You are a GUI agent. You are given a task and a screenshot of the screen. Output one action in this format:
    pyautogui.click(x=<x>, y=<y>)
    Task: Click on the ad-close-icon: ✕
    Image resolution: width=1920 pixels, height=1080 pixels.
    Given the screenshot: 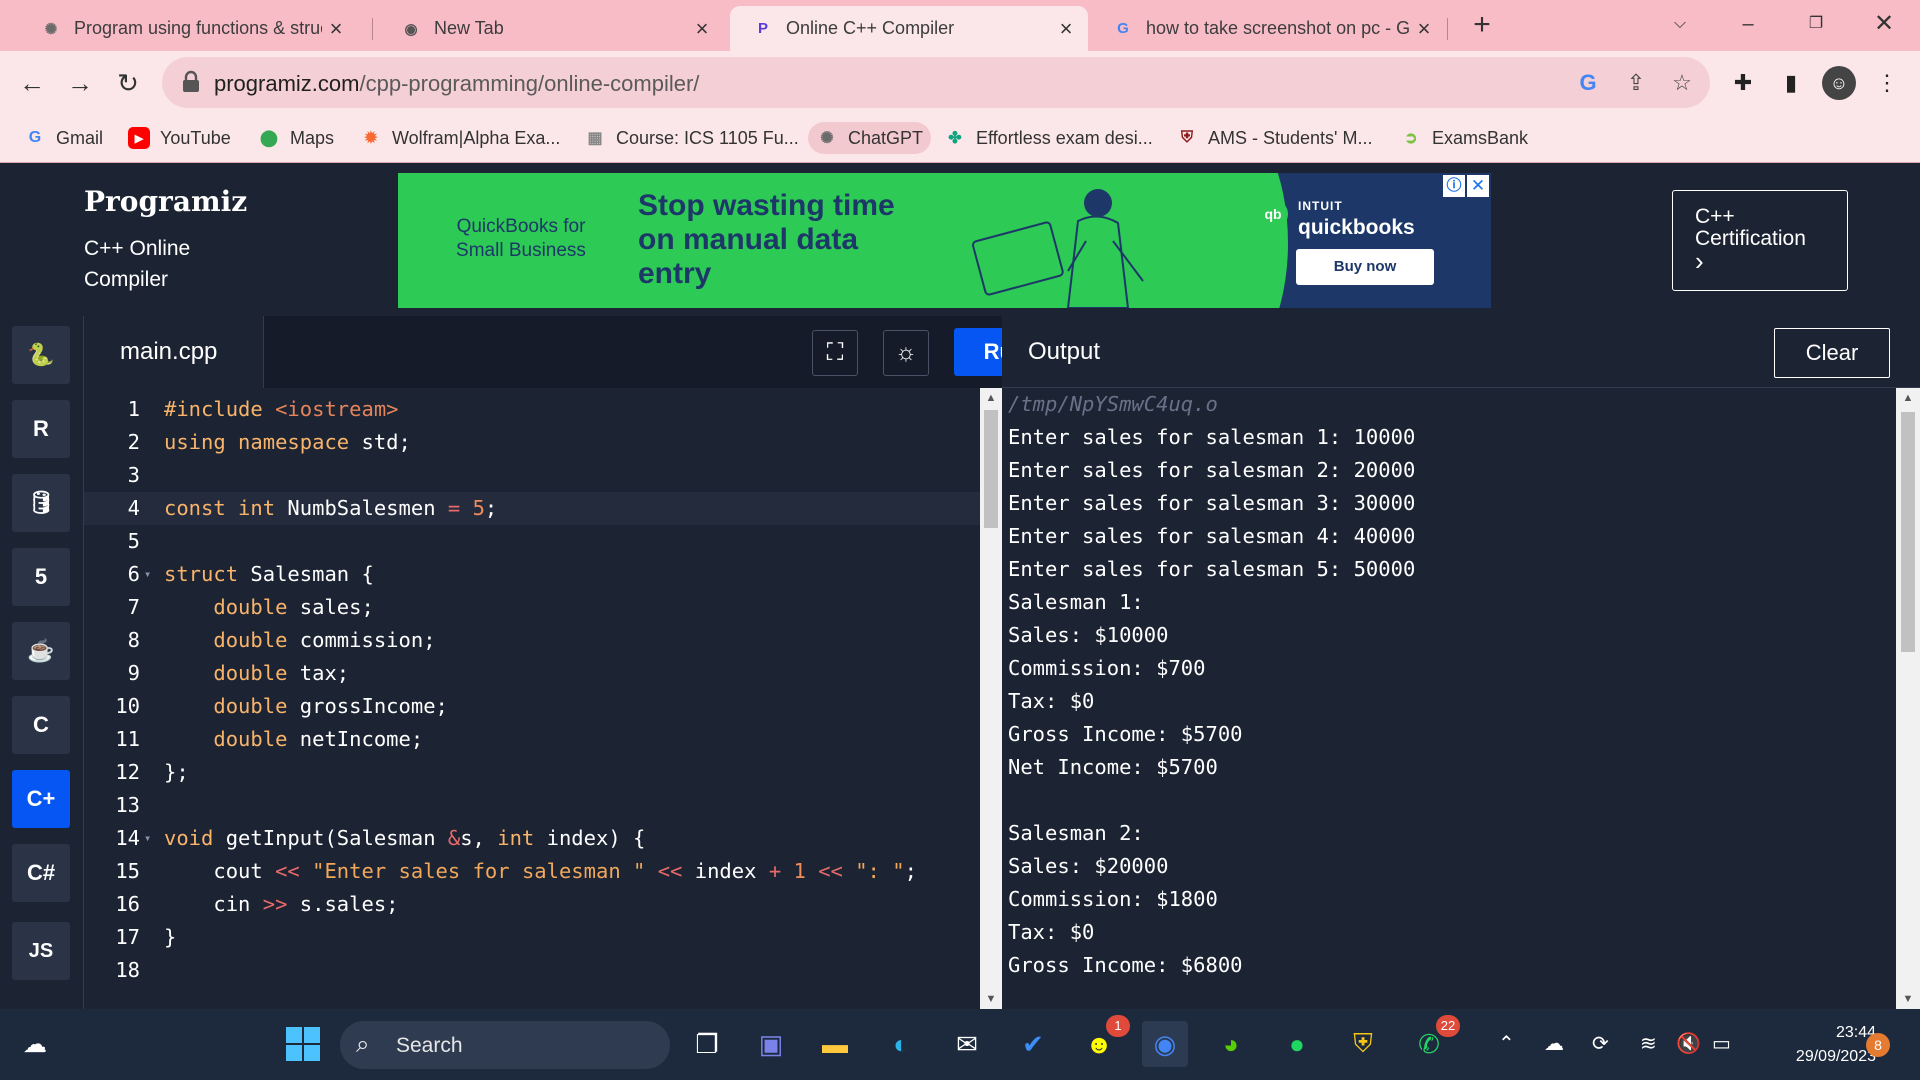 What is the action you would take?
    pyautogui.click(x=1478, y=186)
    